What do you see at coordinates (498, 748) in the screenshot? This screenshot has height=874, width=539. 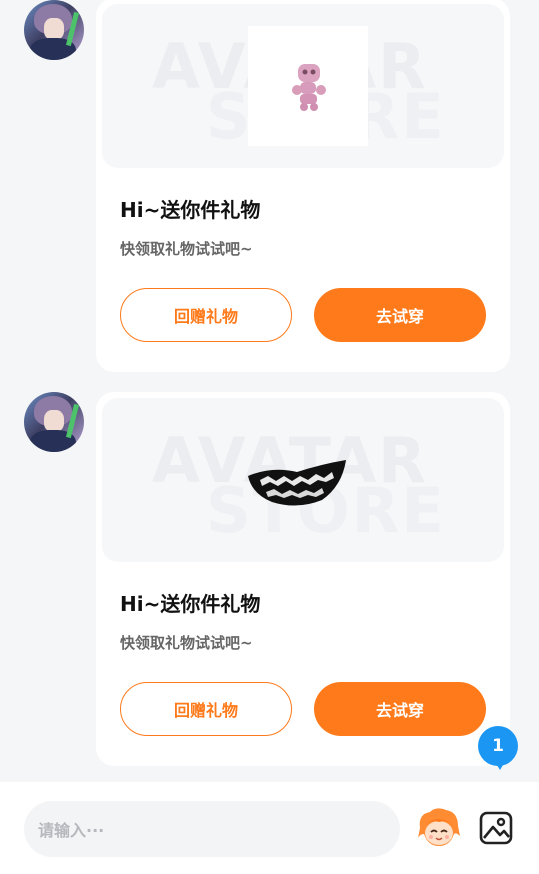 I see `unread-count-badge: 1` at bounding box center [498, 748].